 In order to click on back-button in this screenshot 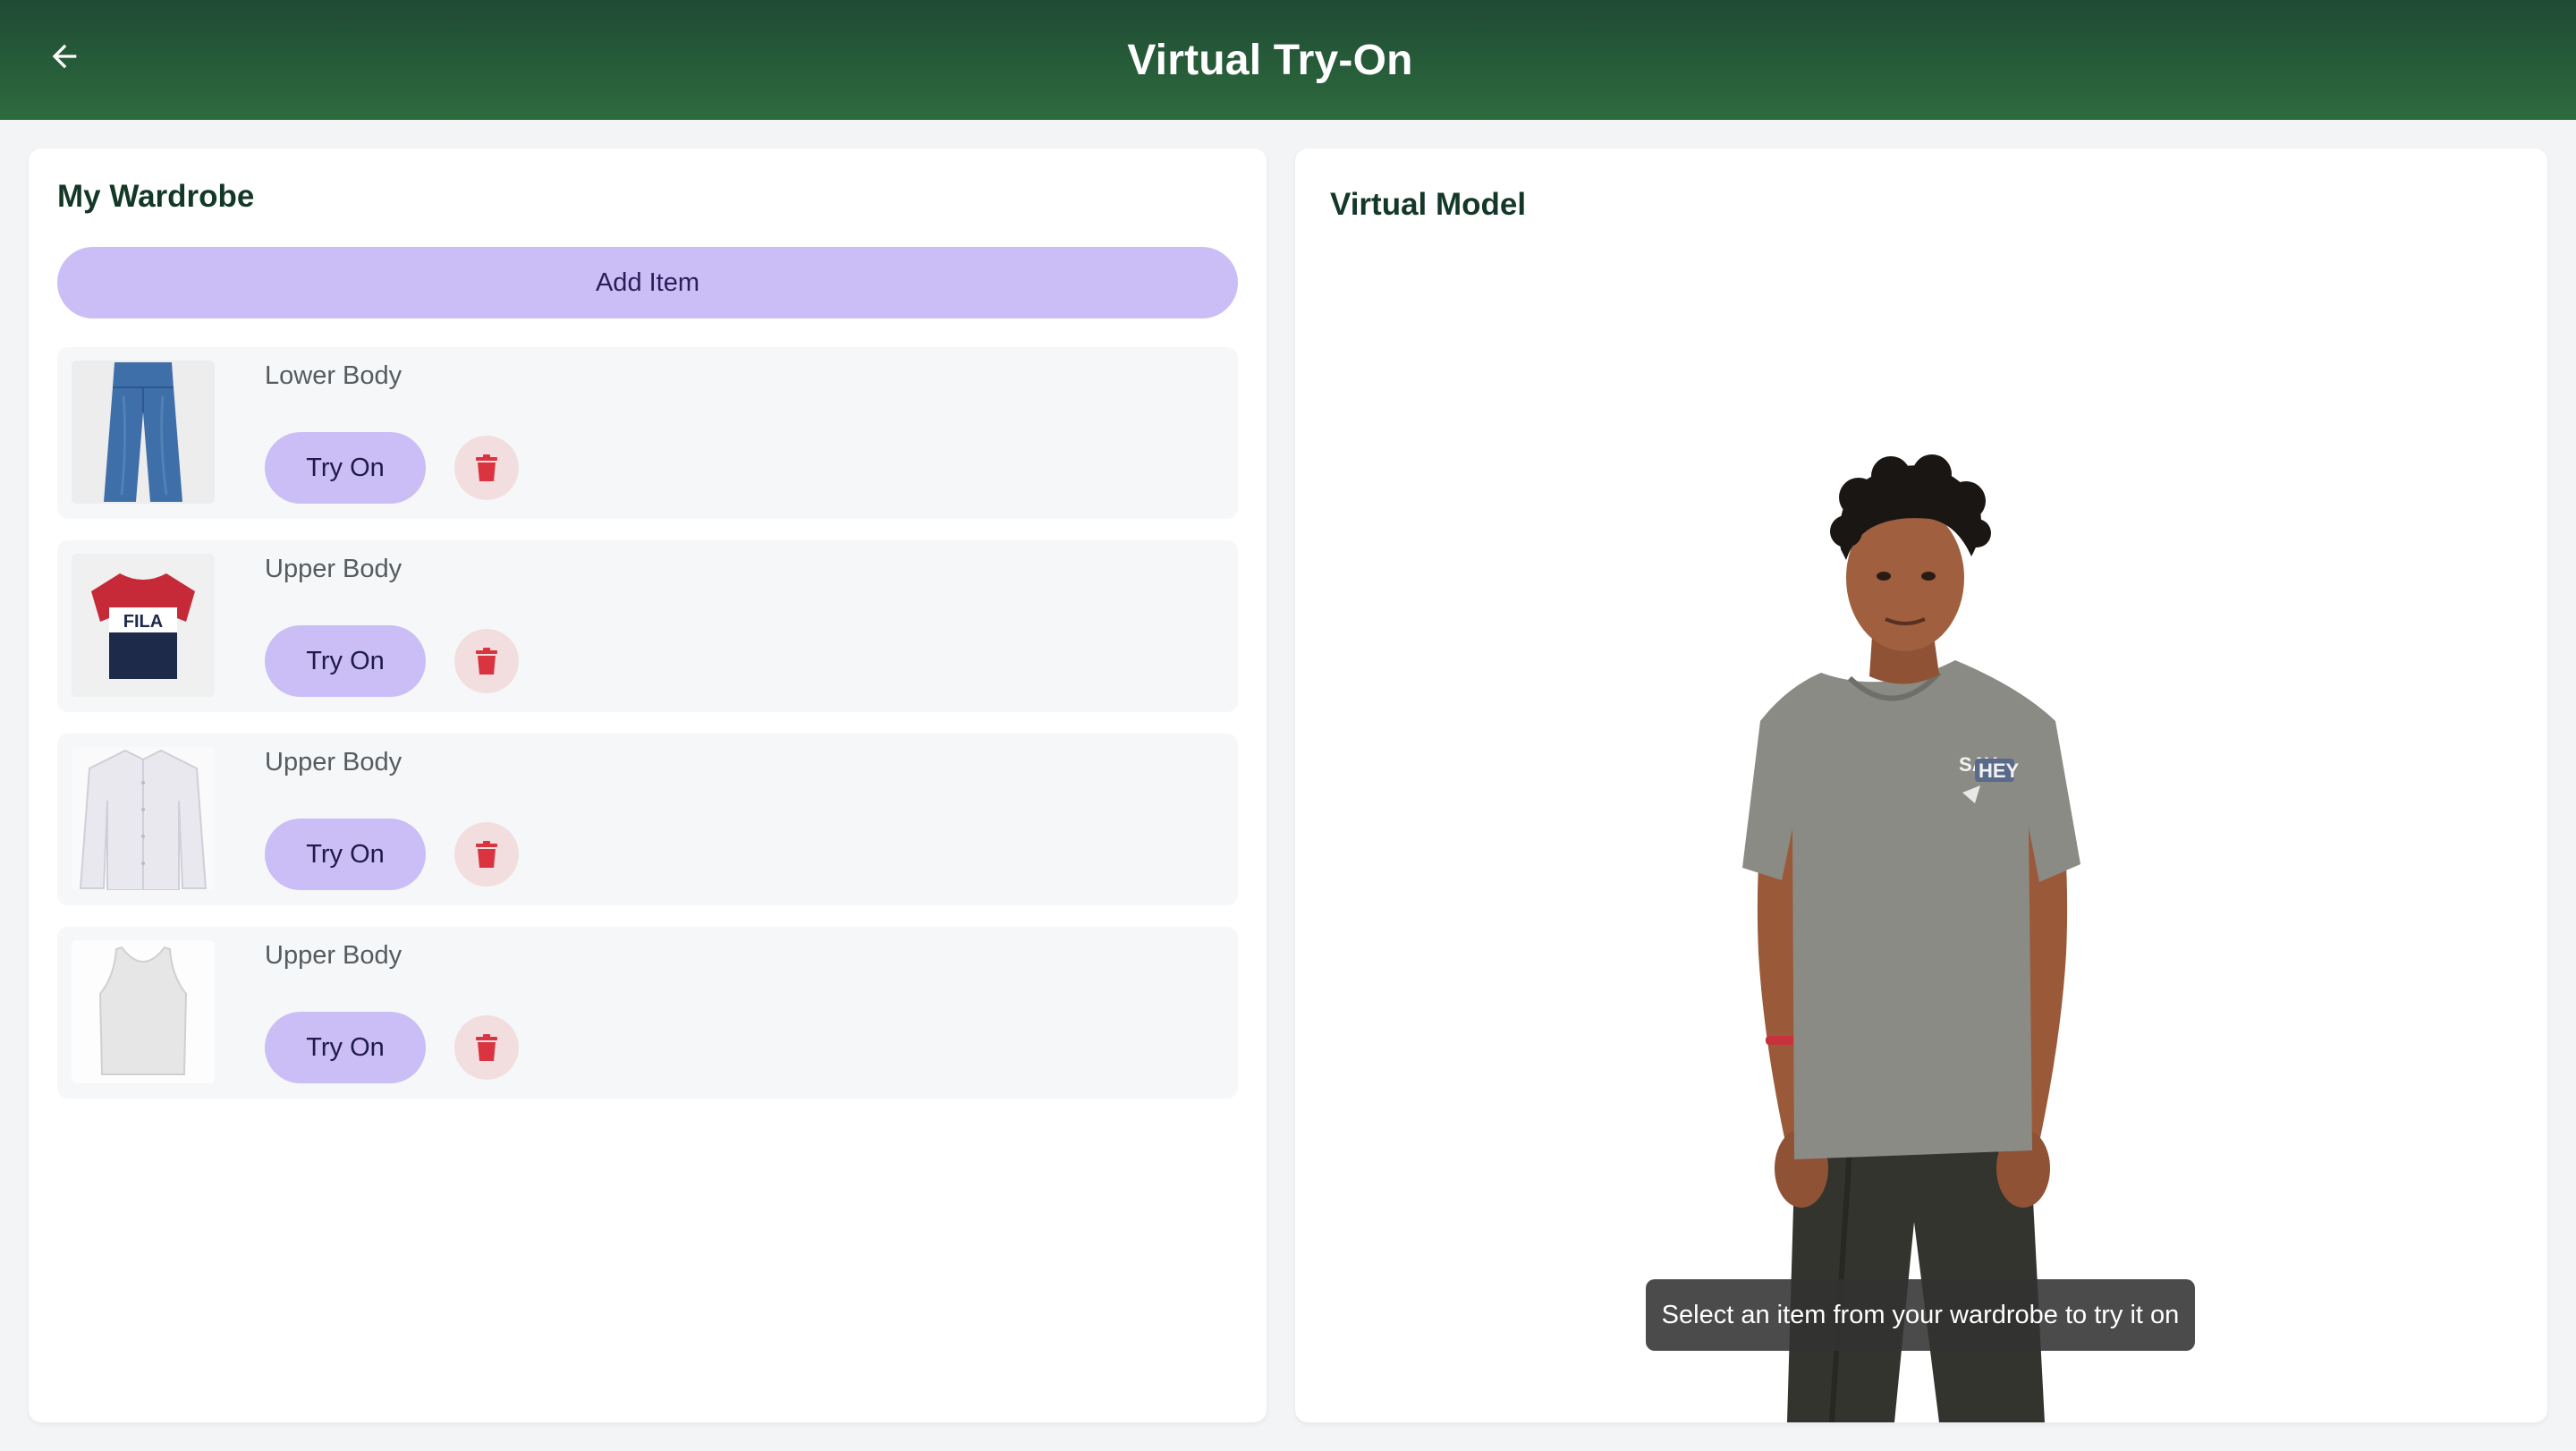, I will do `click(64, 56)`.